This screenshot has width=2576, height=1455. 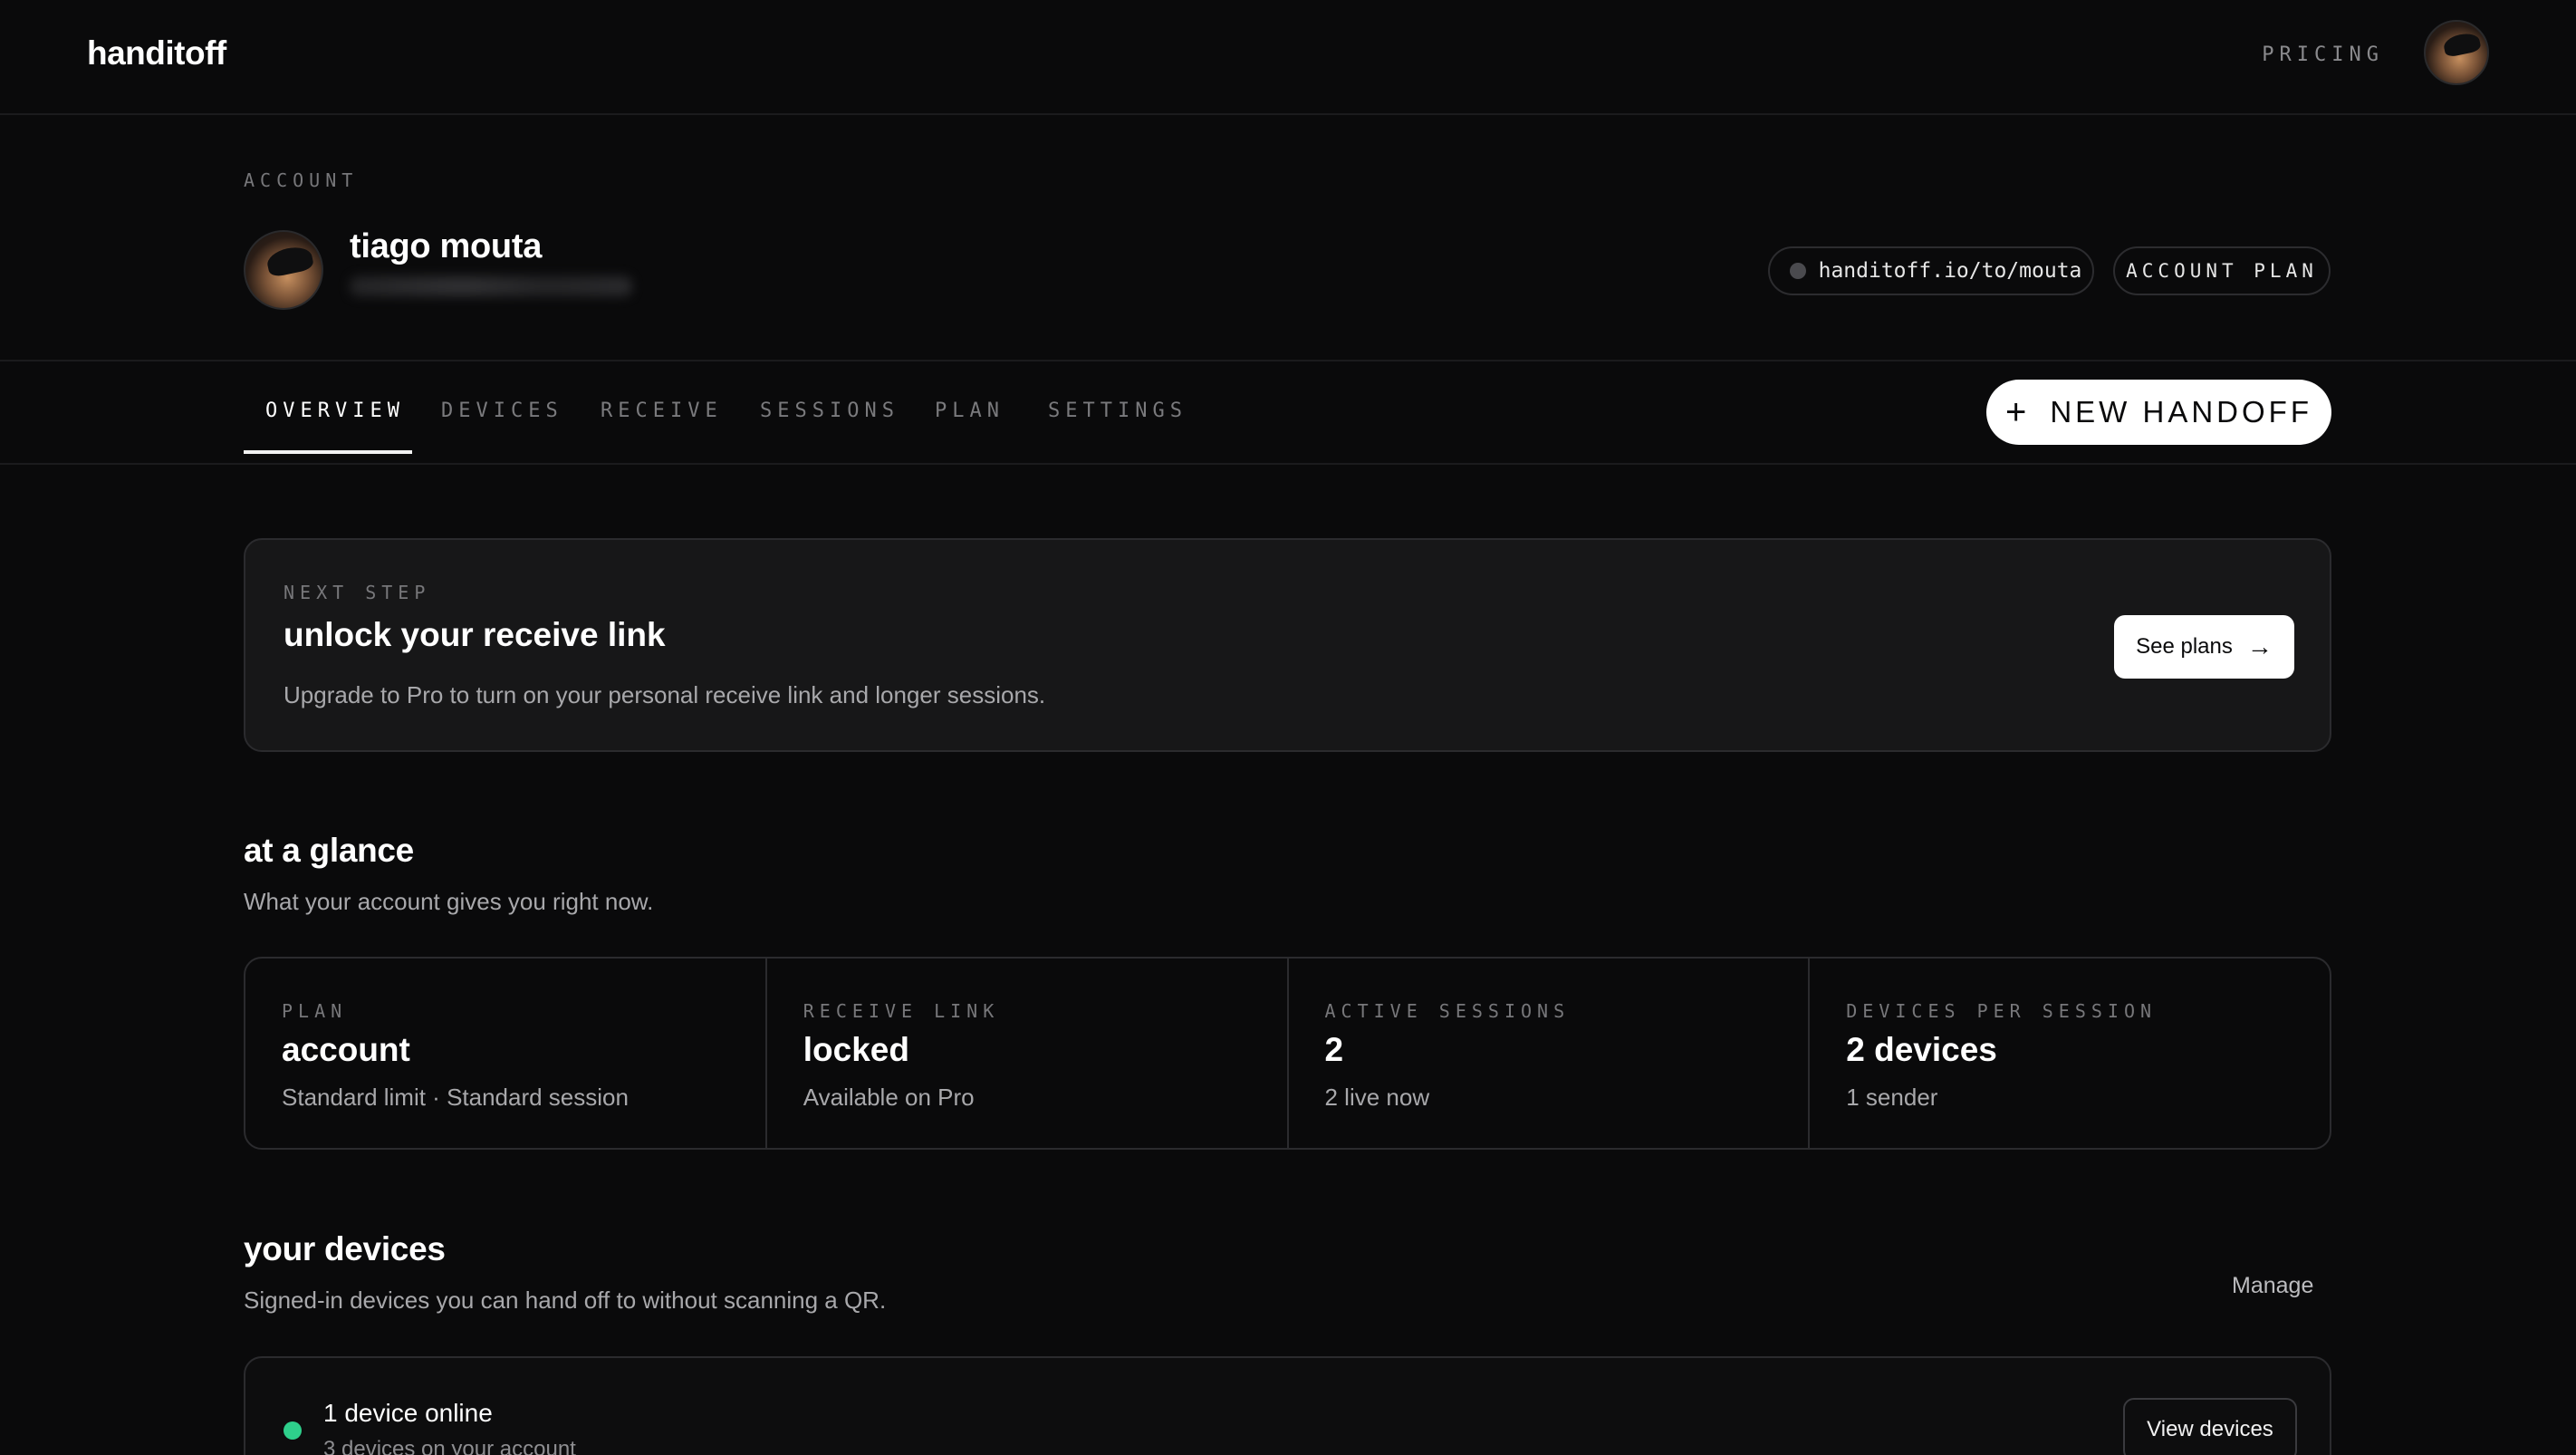 What do you see at coordinates (2002, 1011) in the screenshot?
I see `stat-label: DEVICES PER SESSION` at bounding box center [2002, 1011].